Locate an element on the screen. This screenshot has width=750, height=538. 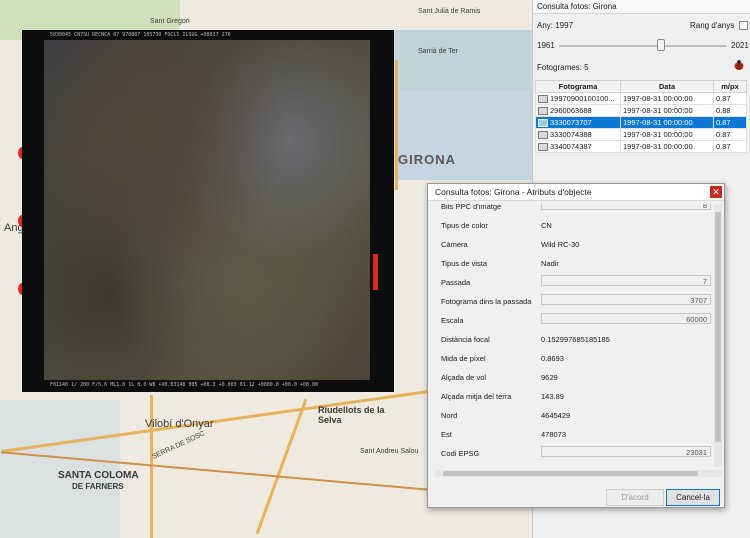
table-header-row: Fotograma Data m/px is located at coordinates (641, 86).